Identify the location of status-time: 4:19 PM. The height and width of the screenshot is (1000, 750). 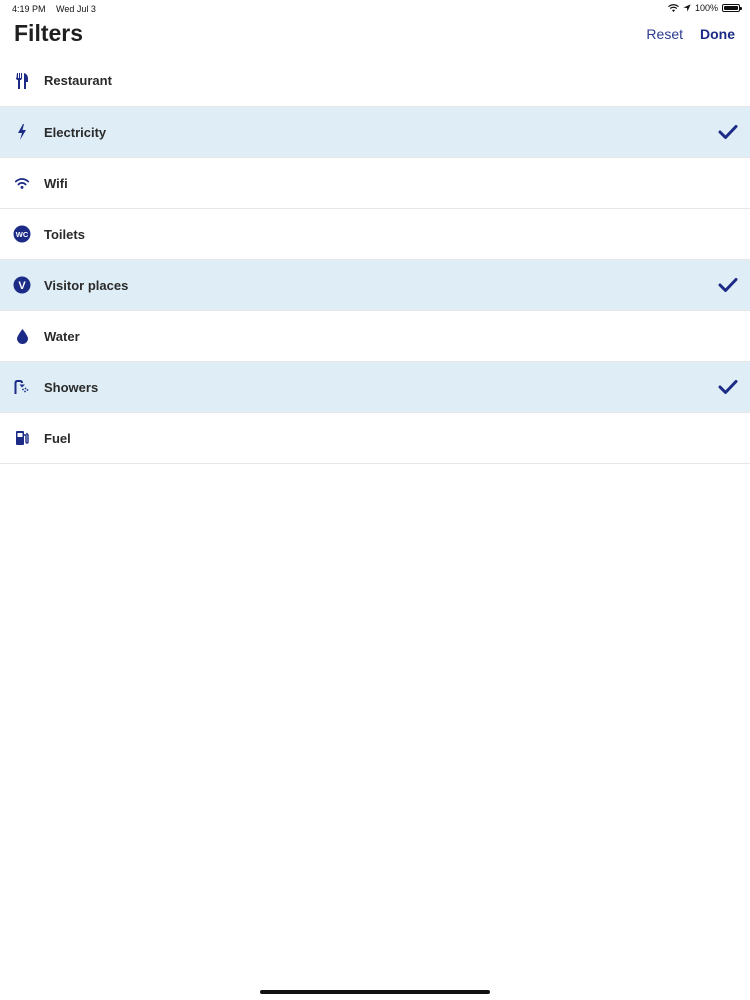
(29, 9).